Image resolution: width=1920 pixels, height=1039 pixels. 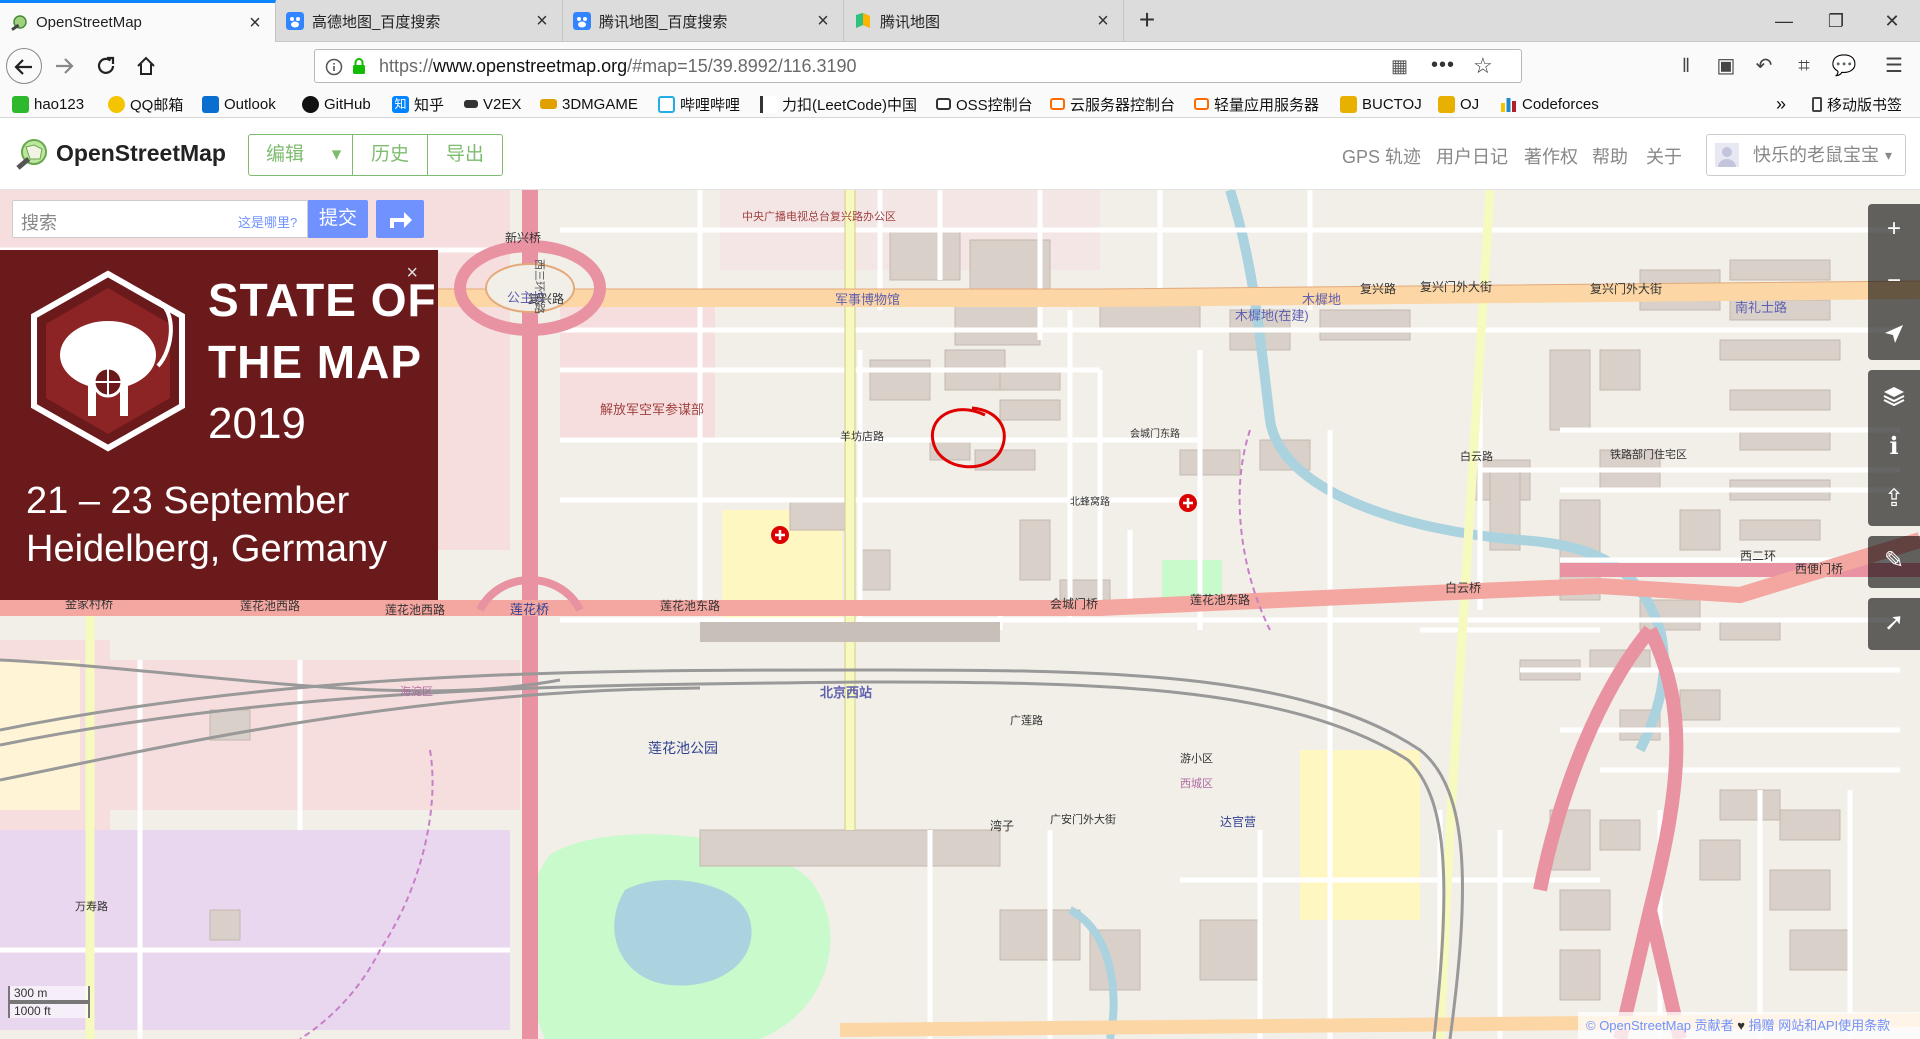 I want to click on copyright-link: © OpenStreetMap 贡献者, so click(x=1660, y=1025).